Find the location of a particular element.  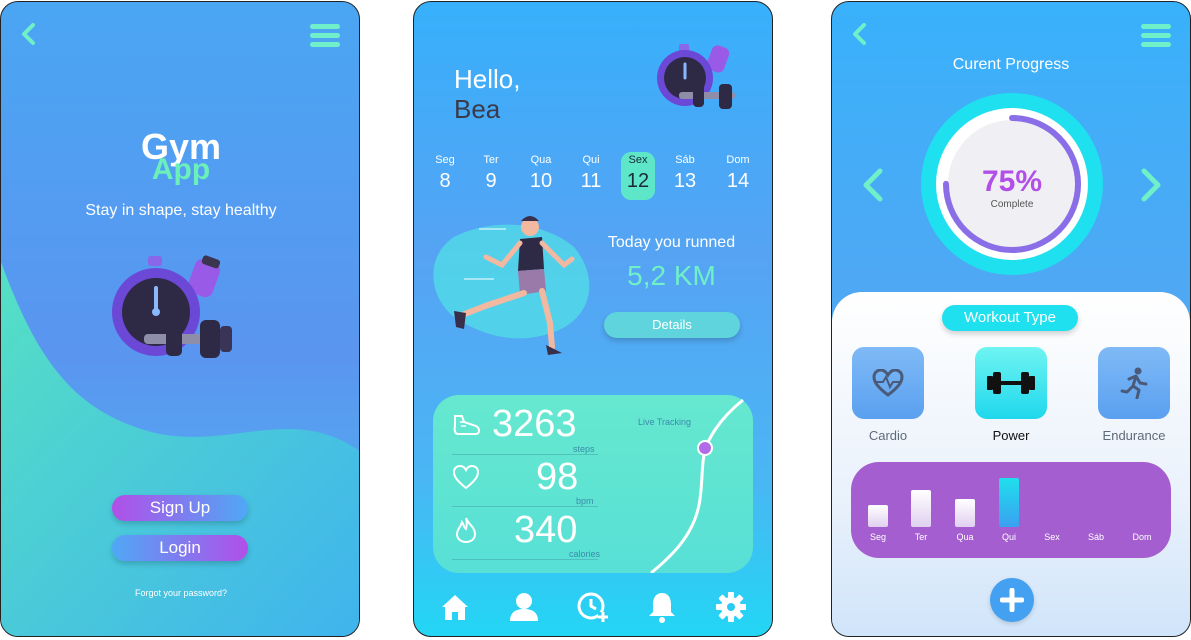

add-workout-button is located at coordinates (1012, 600).